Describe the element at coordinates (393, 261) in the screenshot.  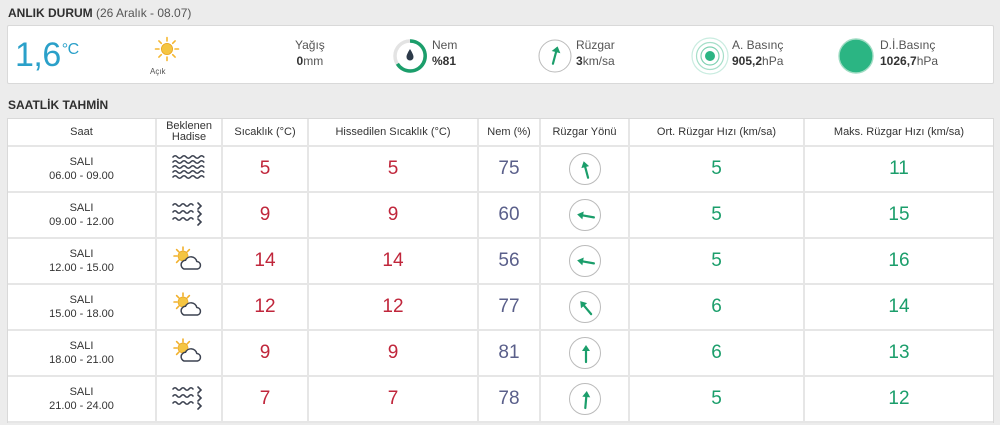
I see `feels-like-cell: 14` at that location.